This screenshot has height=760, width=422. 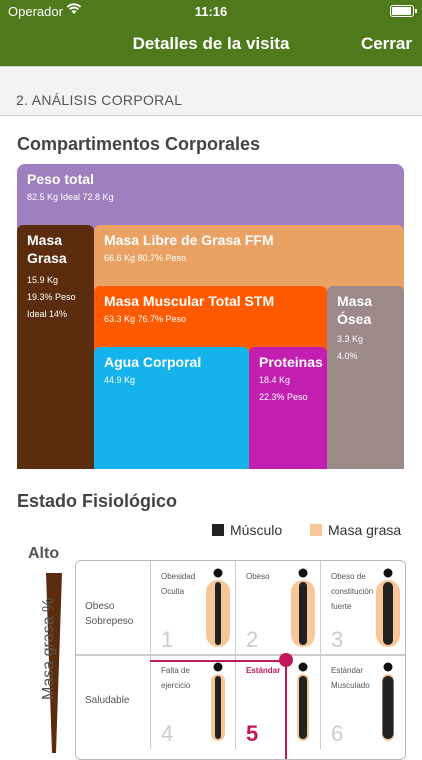 I want to click on legend-label: Masa grasa, so click(x=365, y=530).